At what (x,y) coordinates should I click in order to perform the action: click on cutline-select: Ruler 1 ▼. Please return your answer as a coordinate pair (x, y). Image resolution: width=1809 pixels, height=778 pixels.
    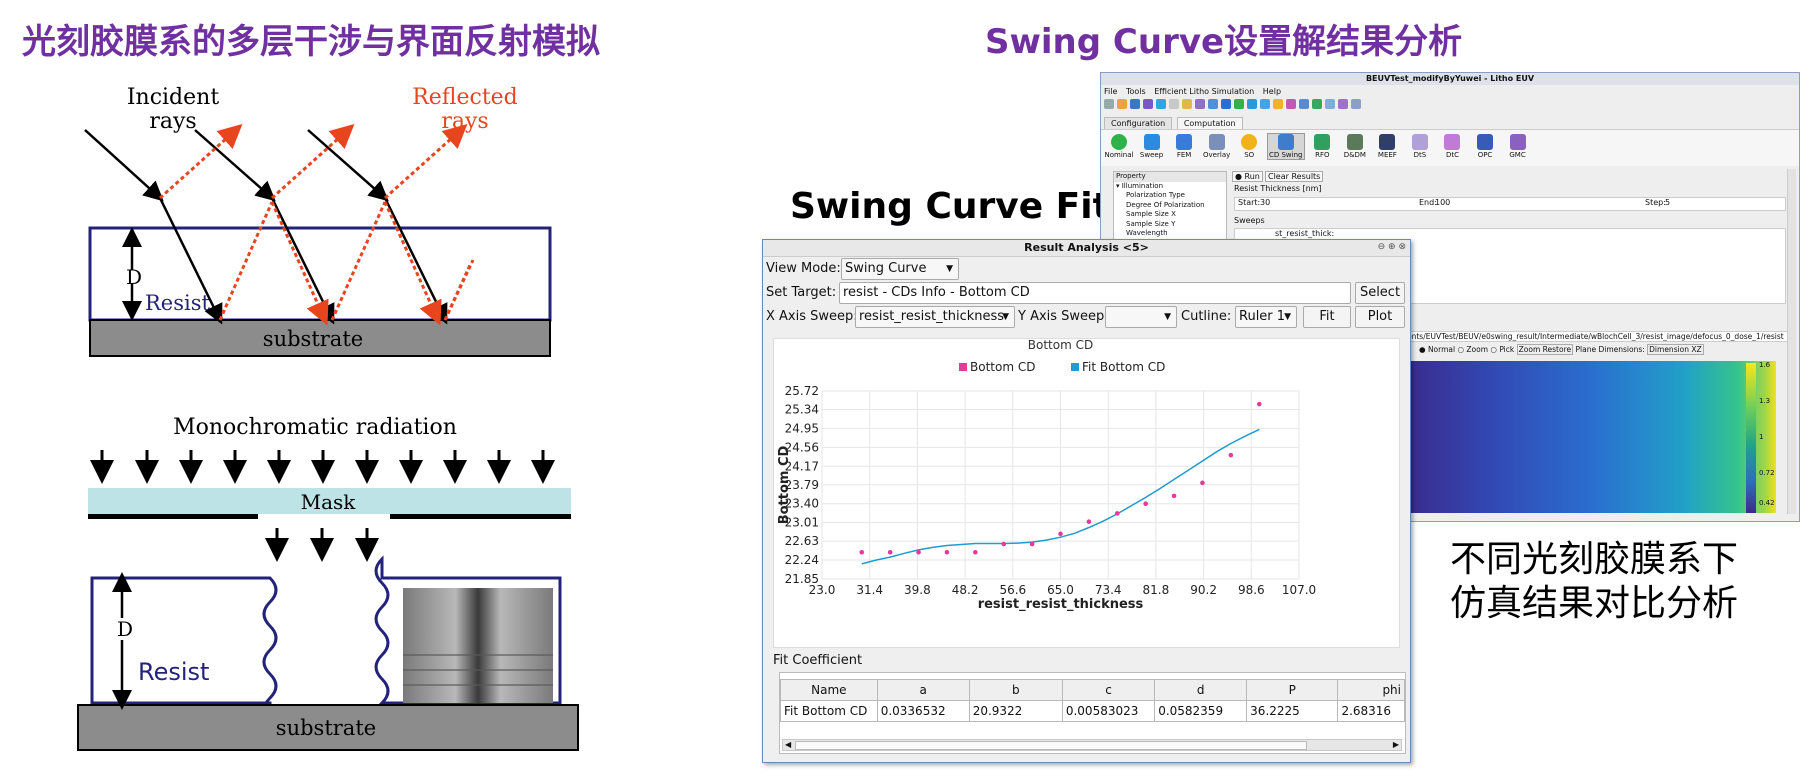
    Looking at the image, I should click on (1266, 317).